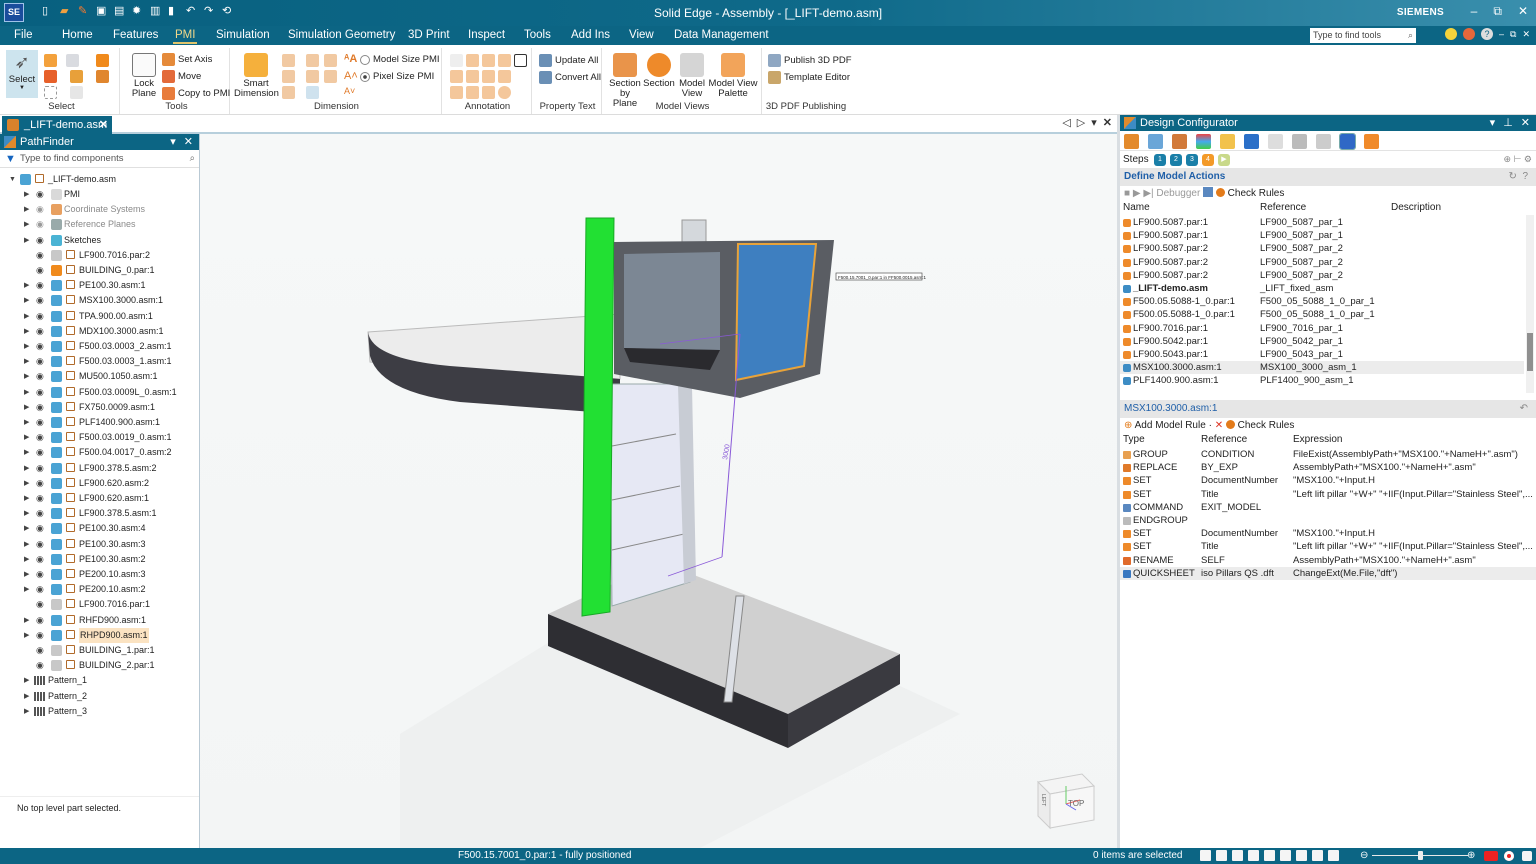 The image size is (1536, 864). Describe the element at coordinates (50, 60) in the screenshot. I see `filter-icon` at that location.